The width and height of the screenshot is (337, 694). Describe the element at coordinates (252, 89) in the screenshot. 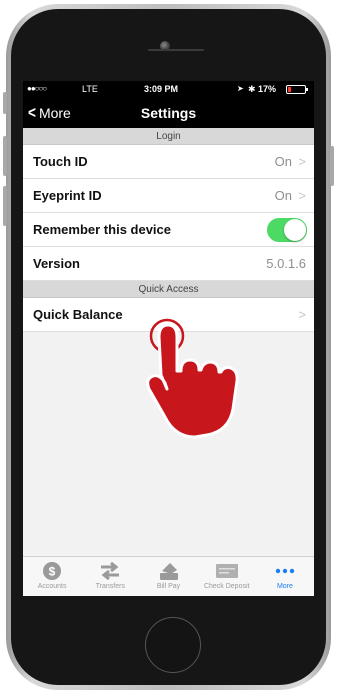

I see `bluetooth-icon: ✱` at that location.